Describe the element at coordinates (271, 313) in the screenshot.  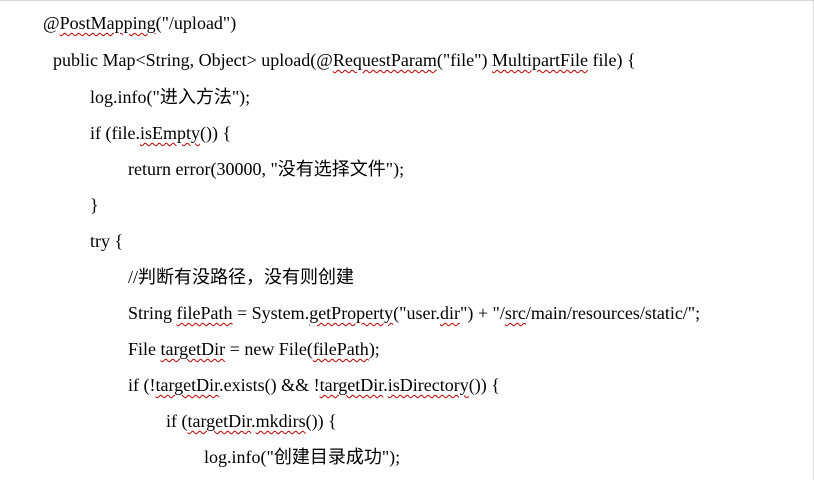
I see `code-text: = System.` at that location.